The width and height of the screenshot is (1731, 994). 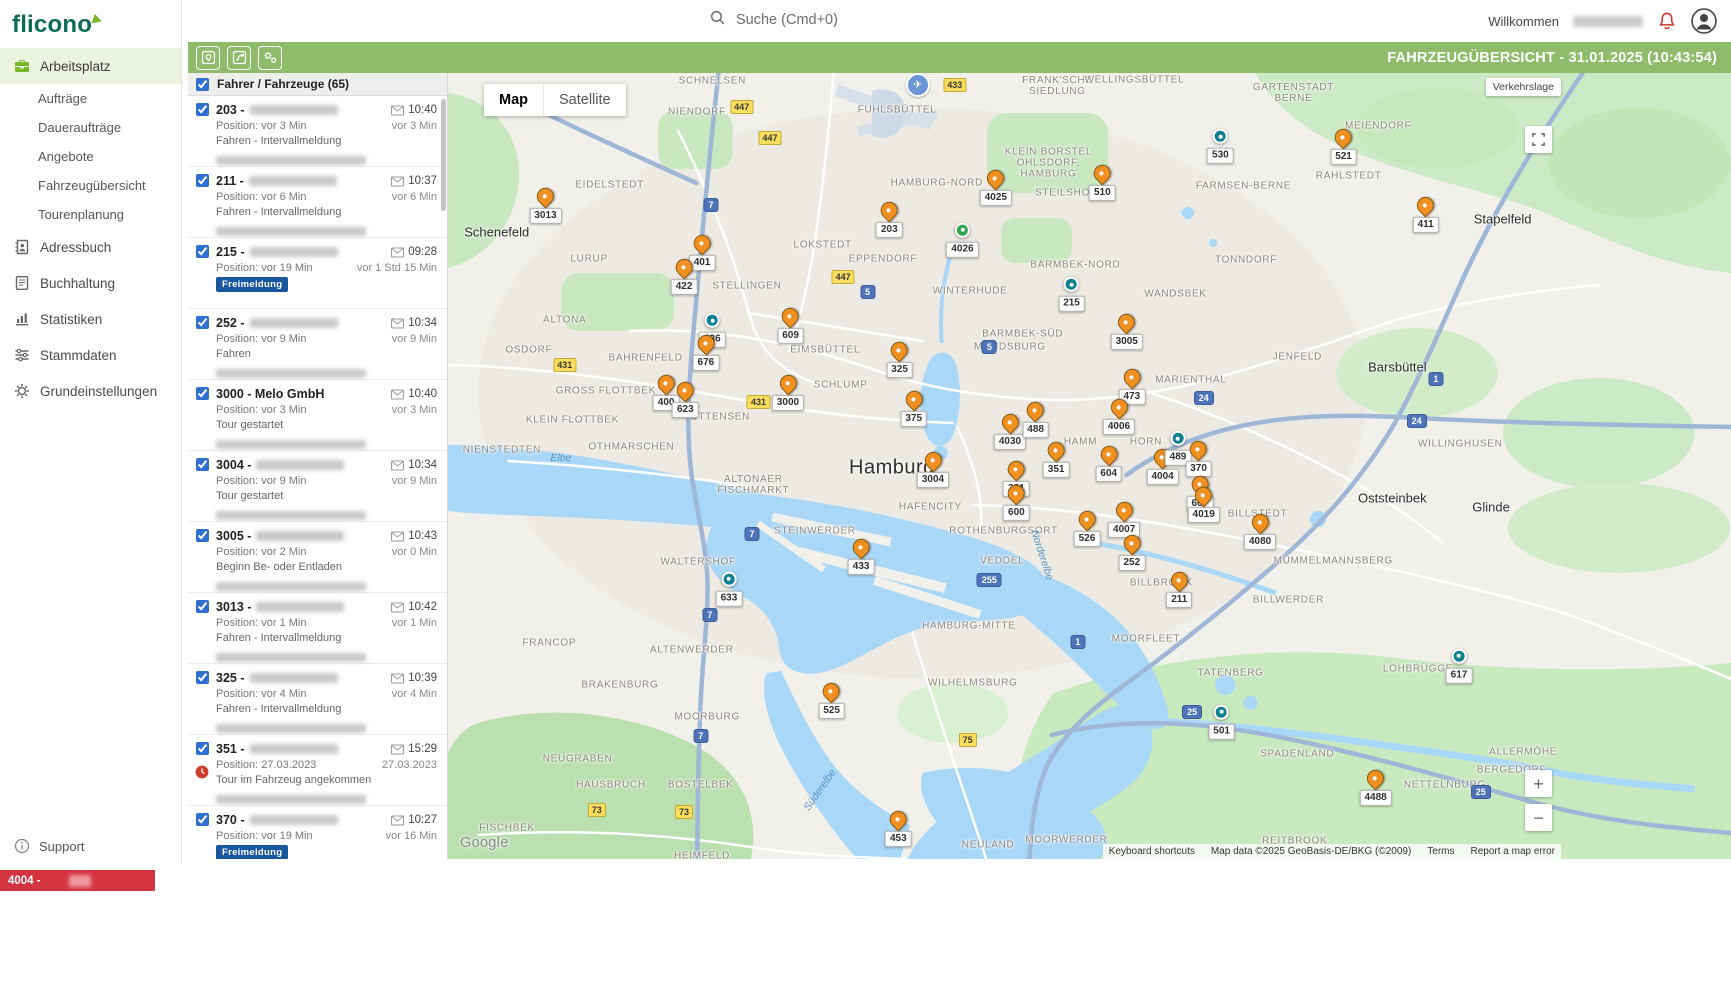 I want to click on map-marker-4030: 4030, so click(x=1010, y=430).